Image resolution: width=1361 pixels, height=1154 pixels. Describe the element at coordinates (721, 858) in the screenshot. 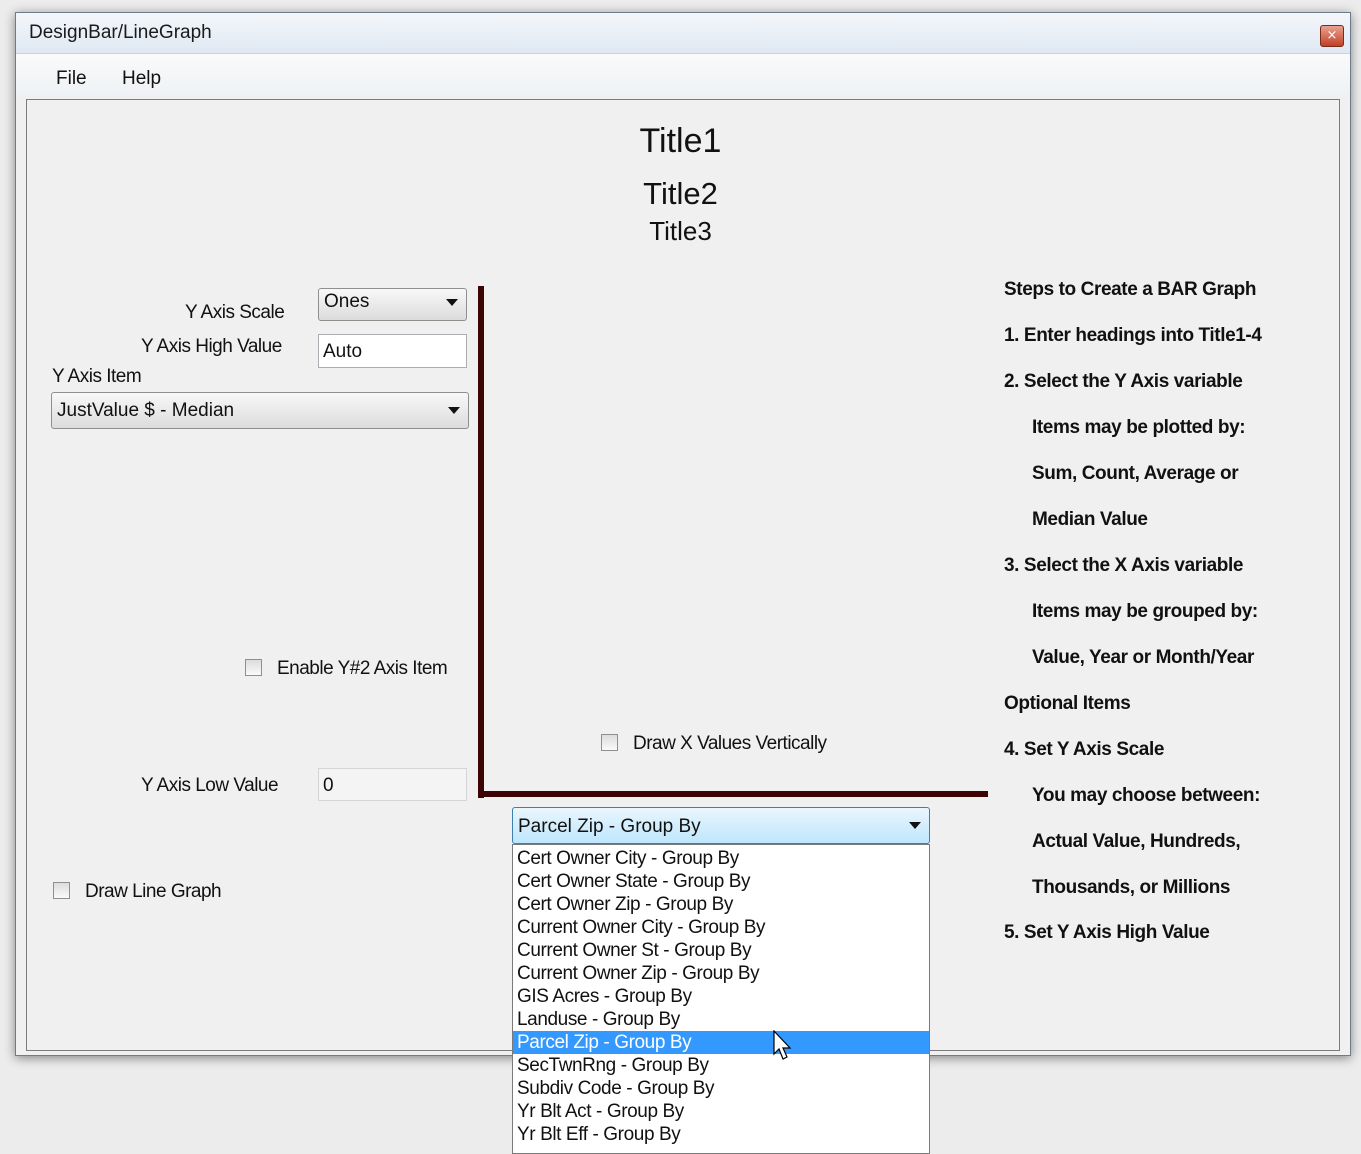

I see `dropdown-option: Cert Owner City - Group By` at that location.